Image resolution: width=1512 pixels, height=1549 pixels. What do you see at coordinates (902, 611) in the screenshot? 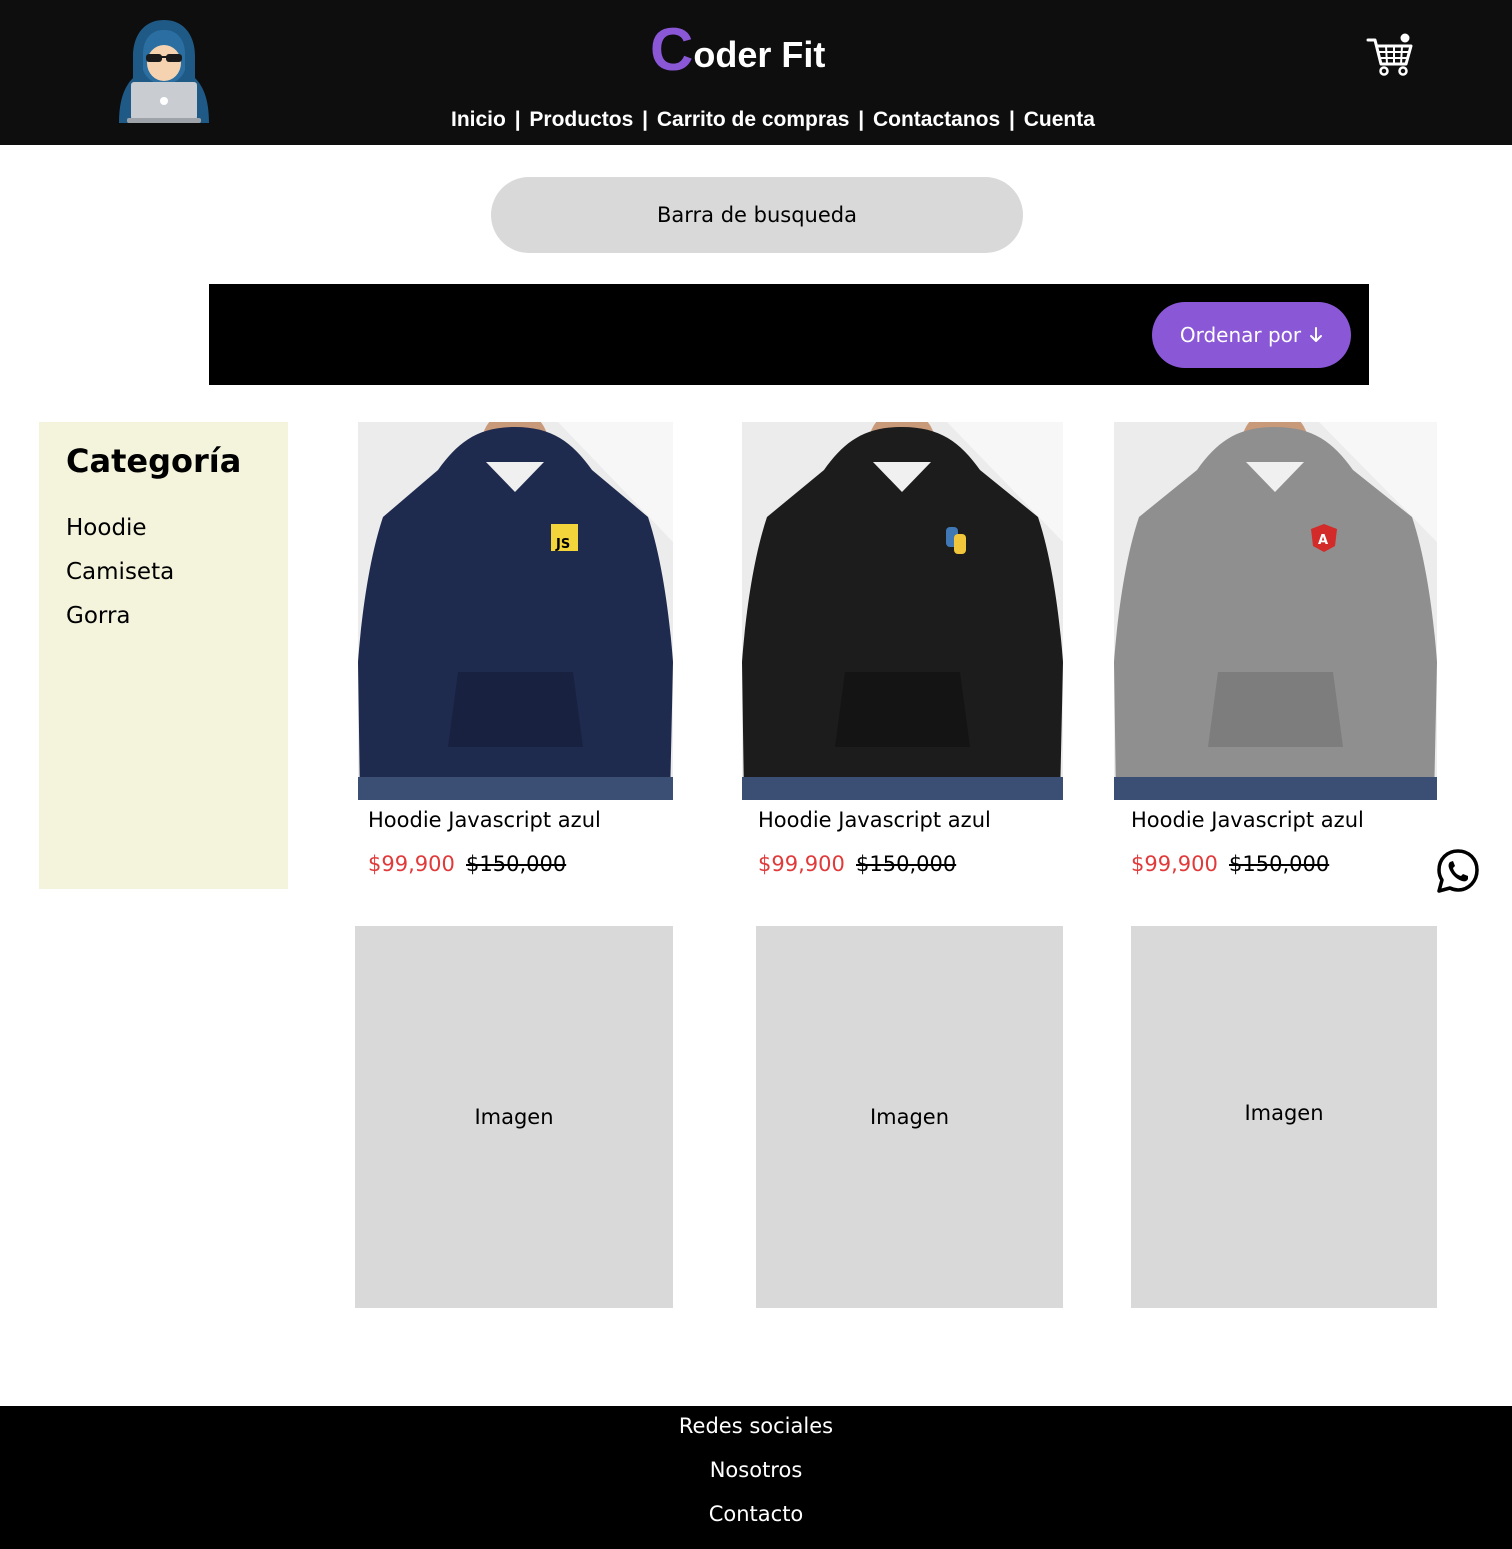
I see `product-image-hoodie-black` at bounding box center [902, 611].